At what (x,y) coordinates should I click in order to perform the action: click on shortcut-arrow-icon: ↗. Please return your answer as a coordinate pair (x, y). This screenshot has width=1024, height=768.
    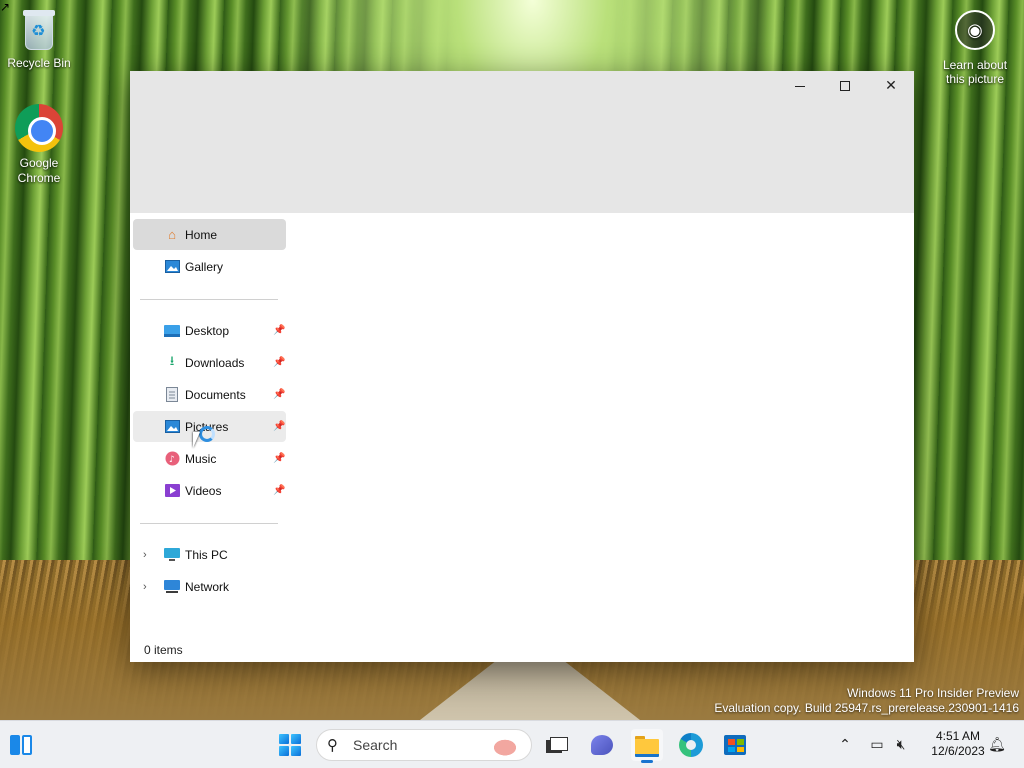
    Looking at the image, I should click on (5, 7).